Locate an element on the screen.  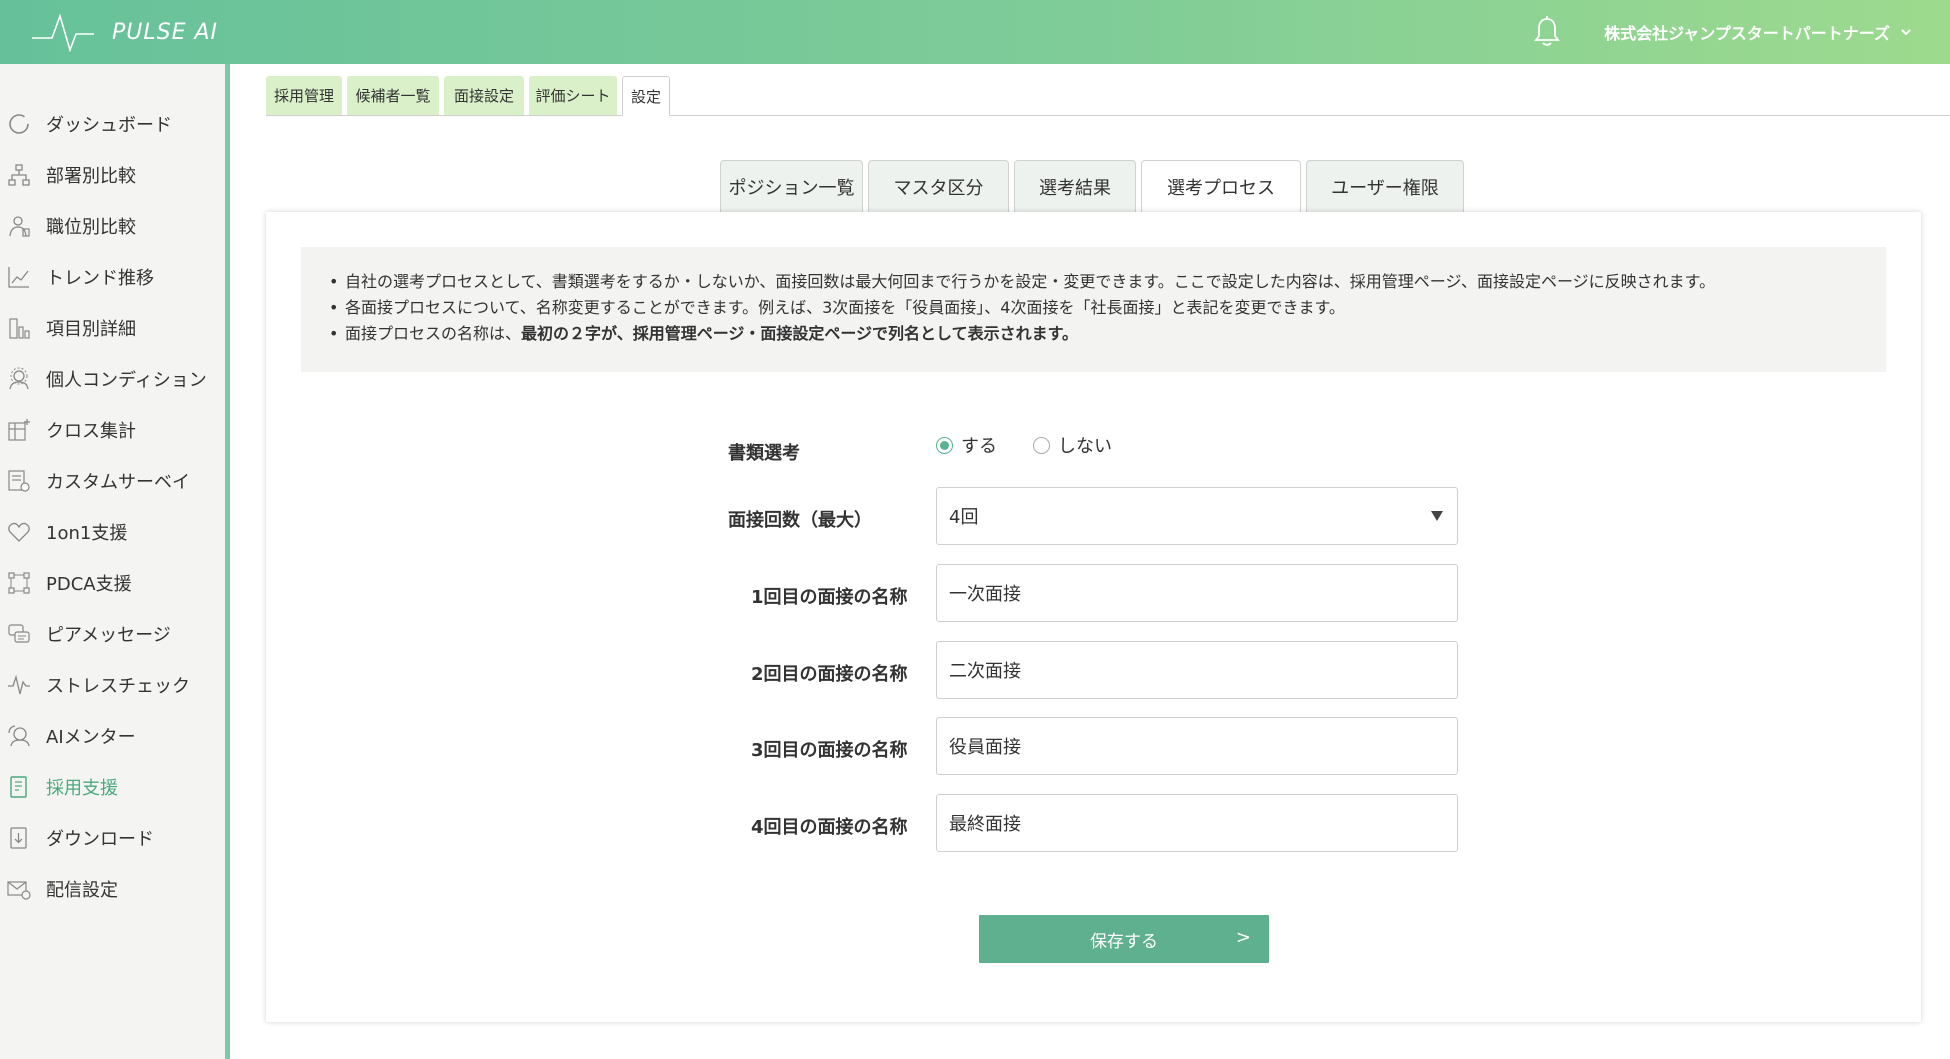
sidebar-item: 項目別詳細 is located at coordinates (112, 327).